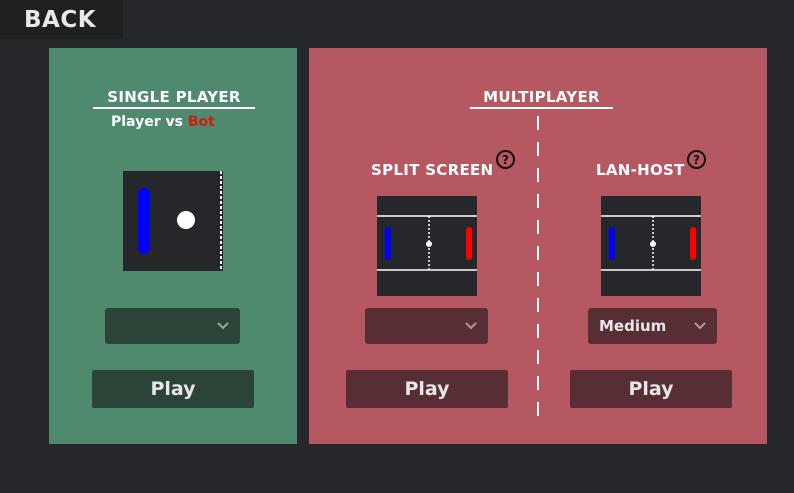  What do you see at coordinates (640, 170) in the screenshot?
I see `lan-host-title: LAN-HOST` at bounding box center [640, 170].